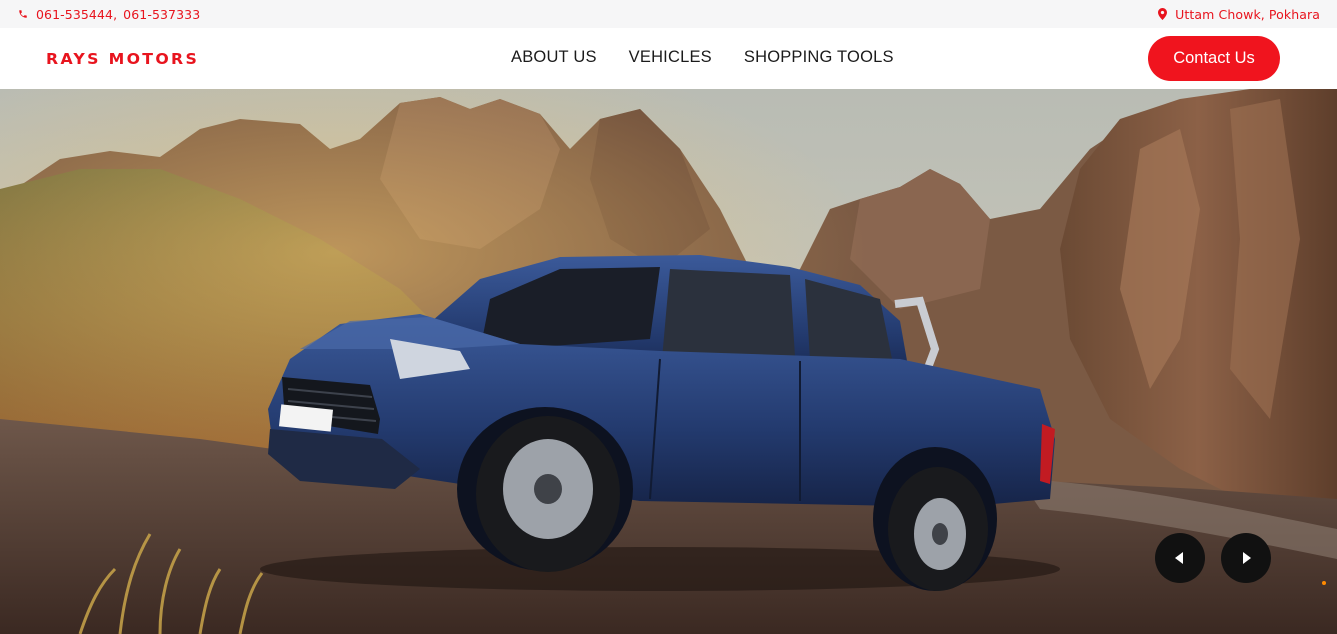 The image size is (1337, 634). What do you see at coordinates (554, 57) in the screenshot?
I see `nav-about-us: ABOUT US` at bounding box center [554, 57].